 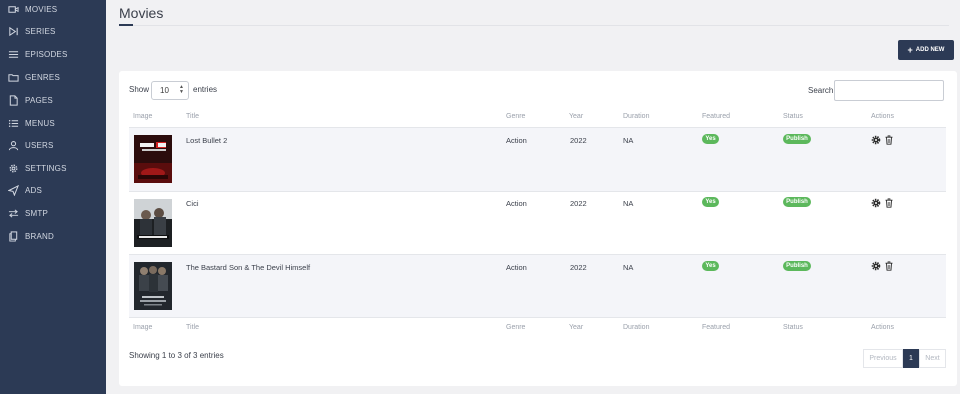 What do you see at coordinates (37, 213) in the screenshot?
I see `sidebar-item-label: SMTP` at bounding box center [37, 213].